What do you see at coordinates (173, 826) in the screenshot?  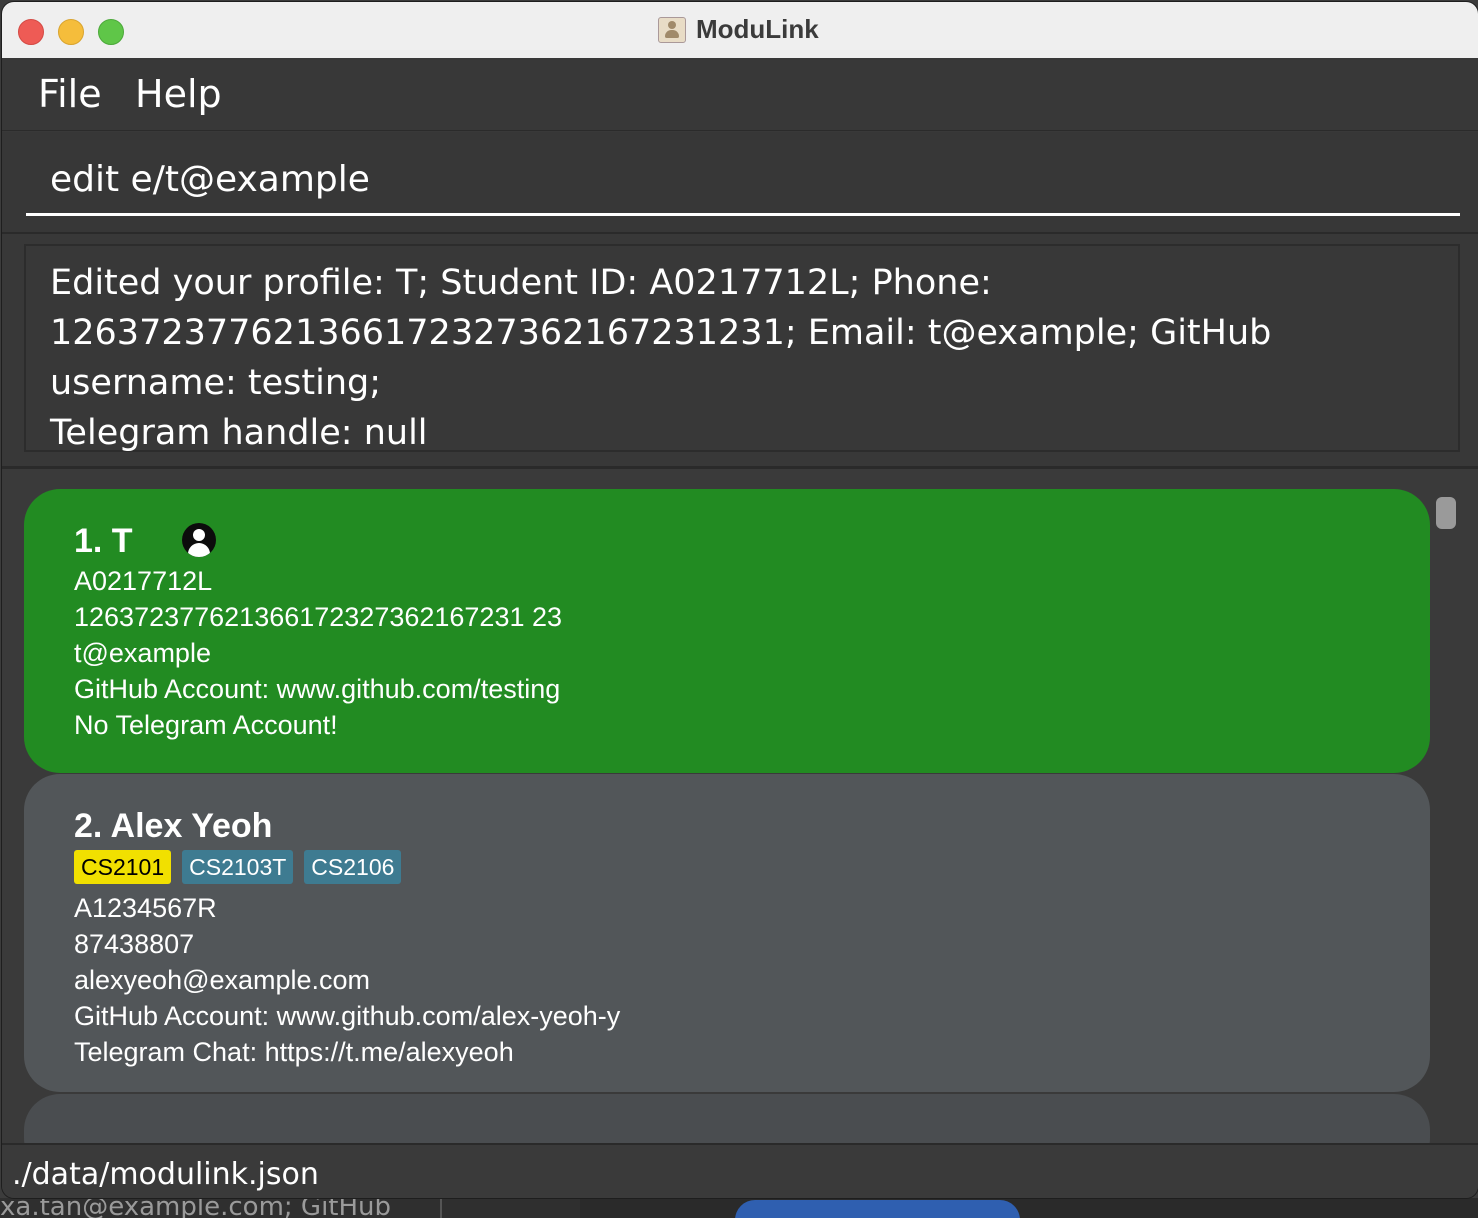 I see `person-name: 2. Alex Yeoh` at bounding box center [173, 826].